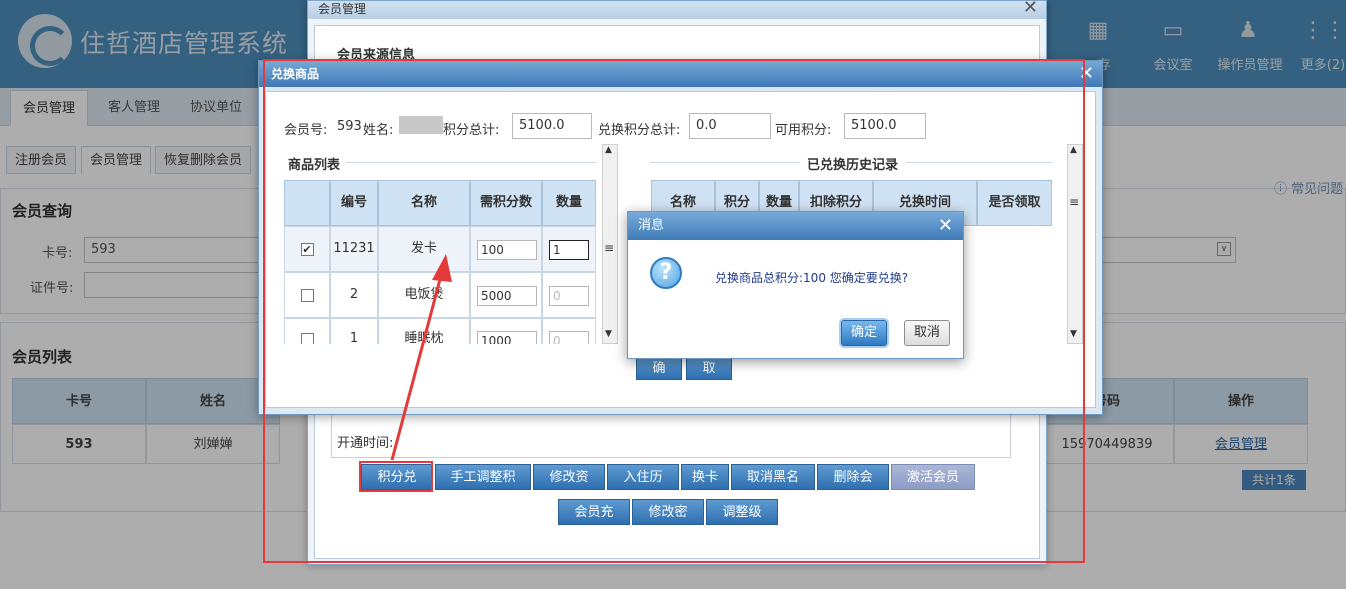 The height and width of the screenshot is (589, 1346). Describe the element at coordinates (417, 366) in the screenshot. I see `arrow-shaft` at that location.